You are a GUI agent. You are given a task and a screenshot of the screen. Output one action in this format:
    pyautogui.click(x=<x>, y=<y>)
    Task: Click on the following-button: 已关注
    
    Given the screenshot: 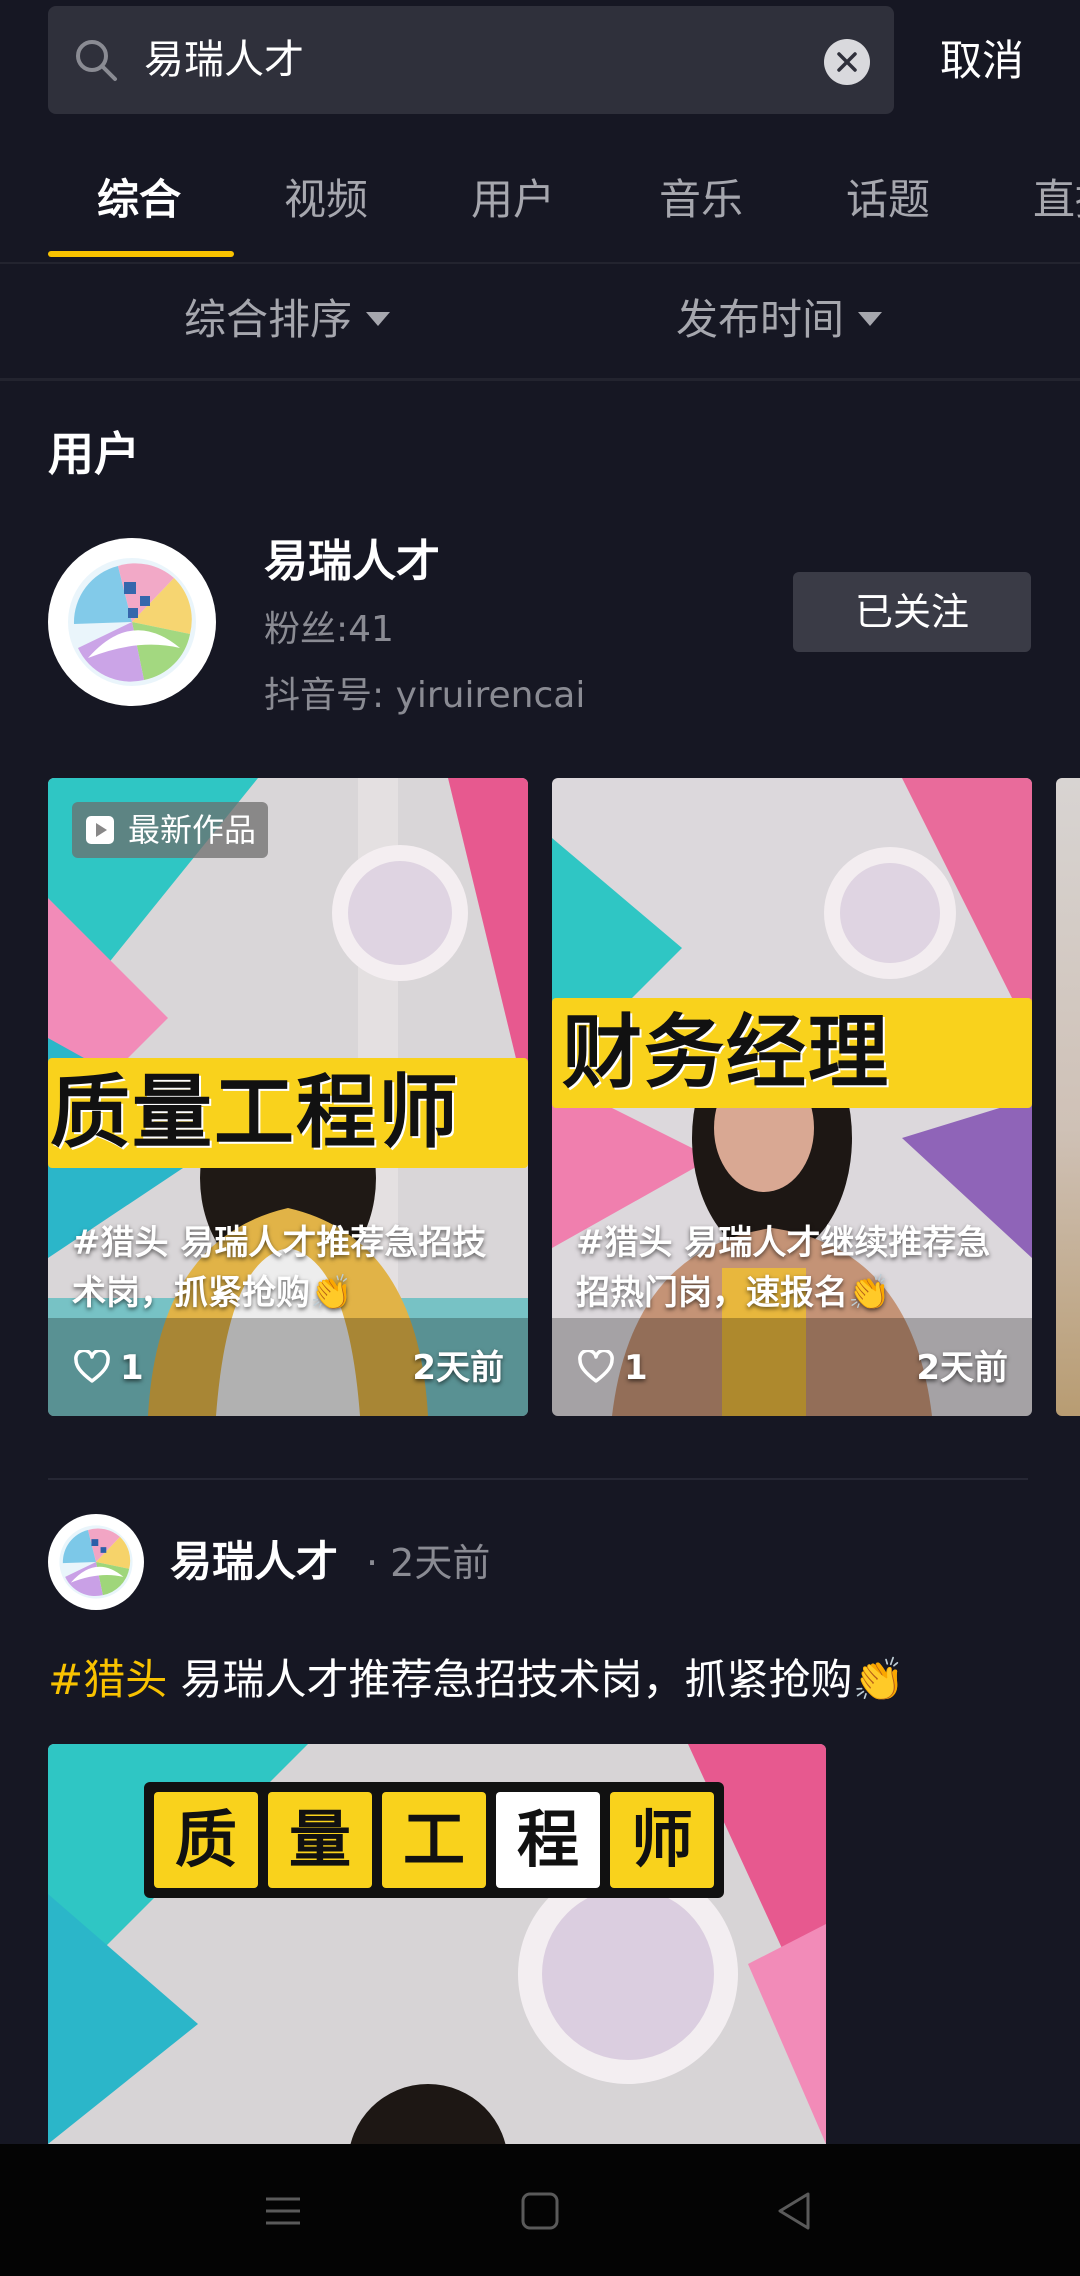 What is the action you would take?
    pyautogui.click(x=912, y=612)
    